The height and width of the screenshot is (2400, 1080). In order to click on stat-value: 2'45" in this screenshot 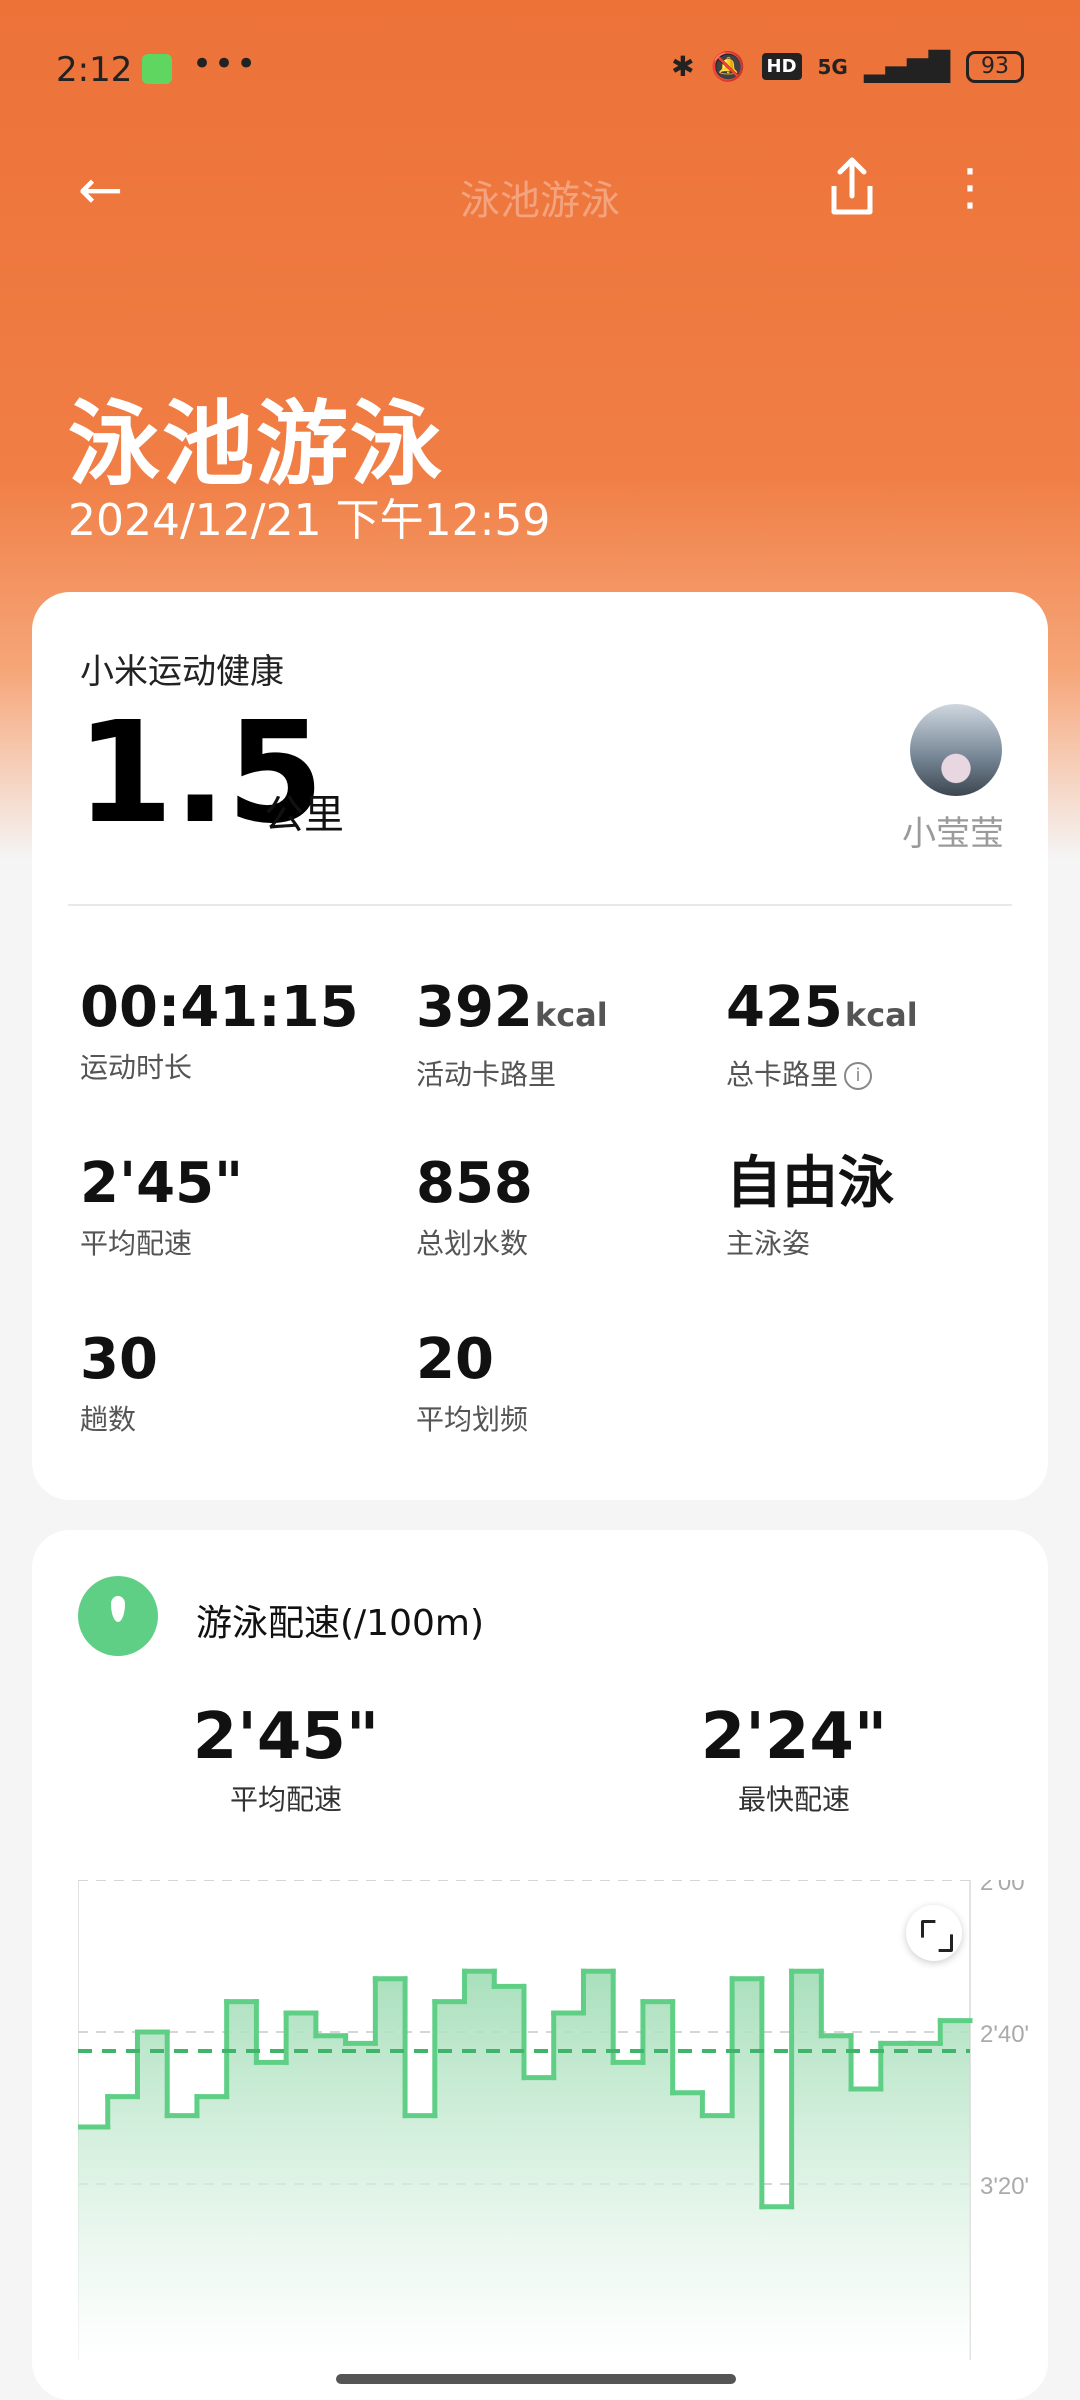, I will do `click(162, 1183)`.